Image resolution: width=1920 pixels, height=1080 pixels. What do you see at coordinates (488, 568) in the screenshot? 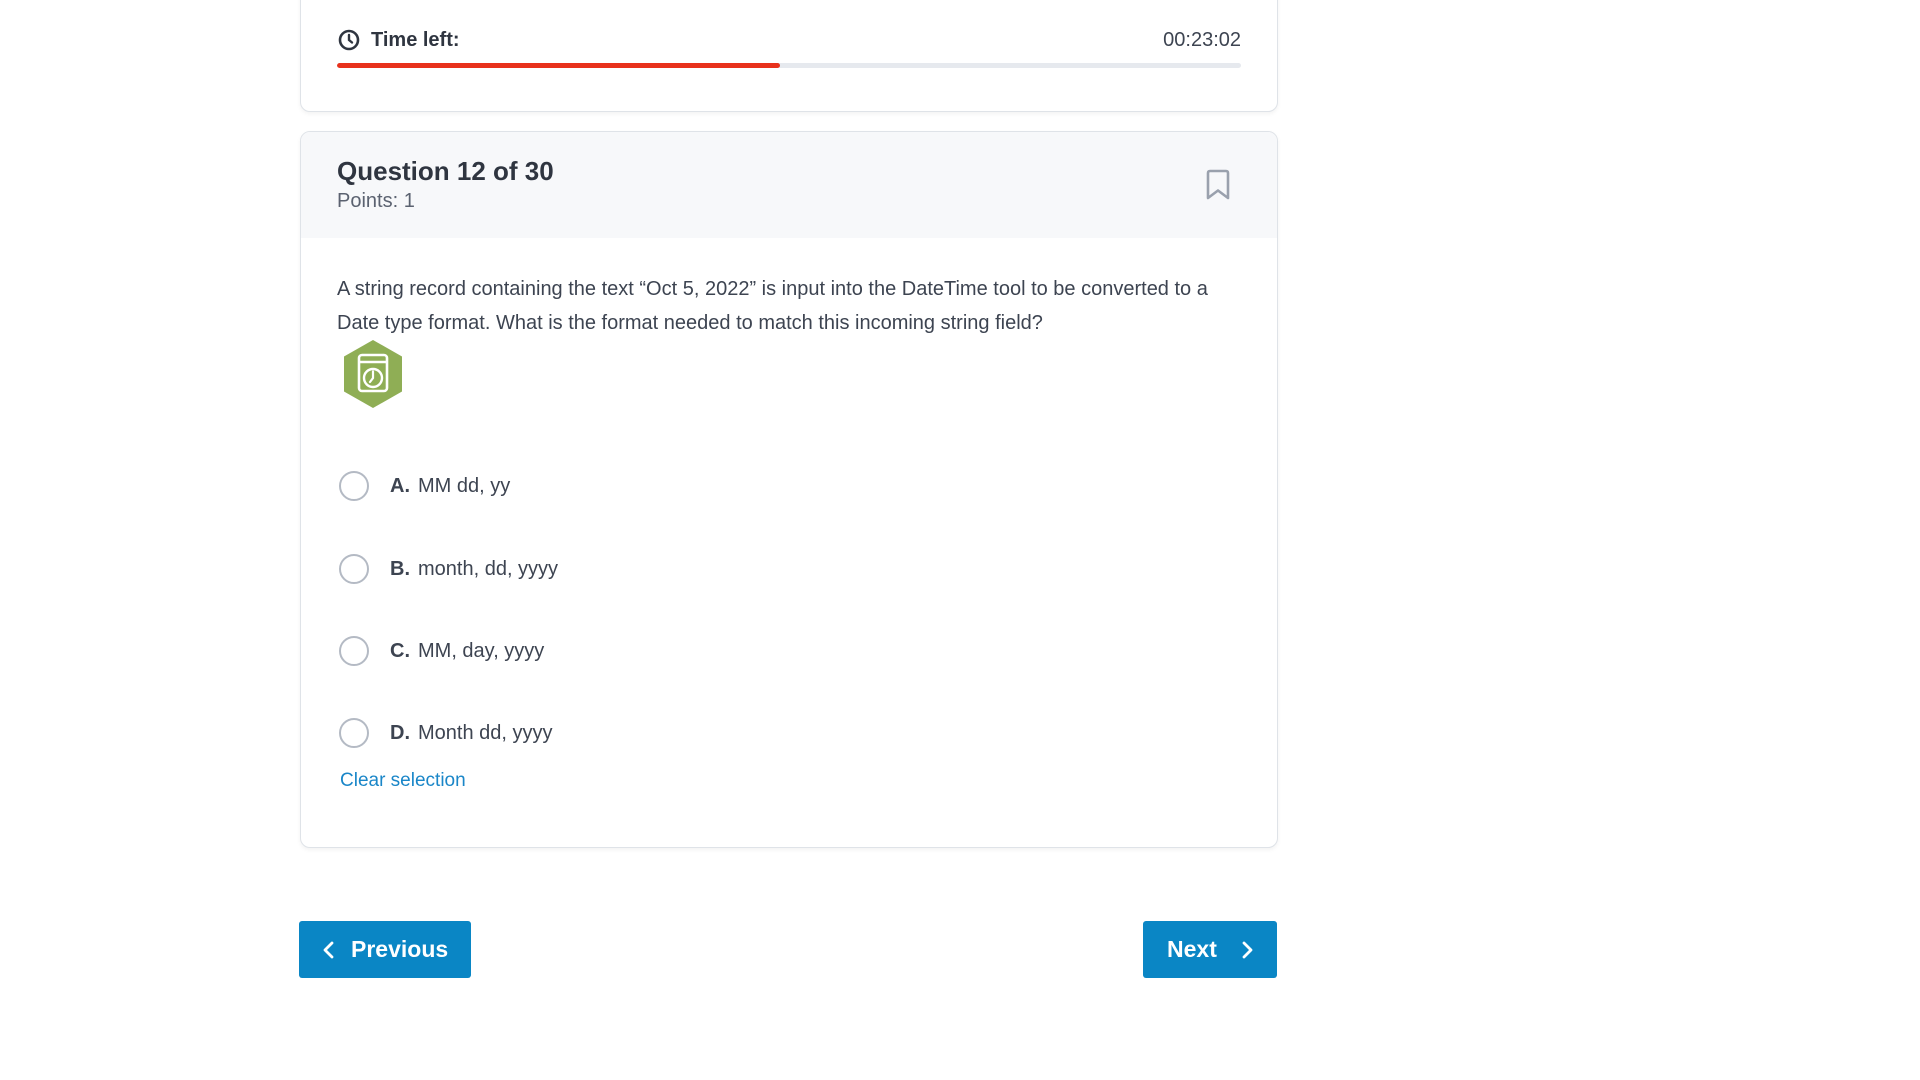
I see `option-text: month, dd, yyyy` at bounding box center [488, 568].